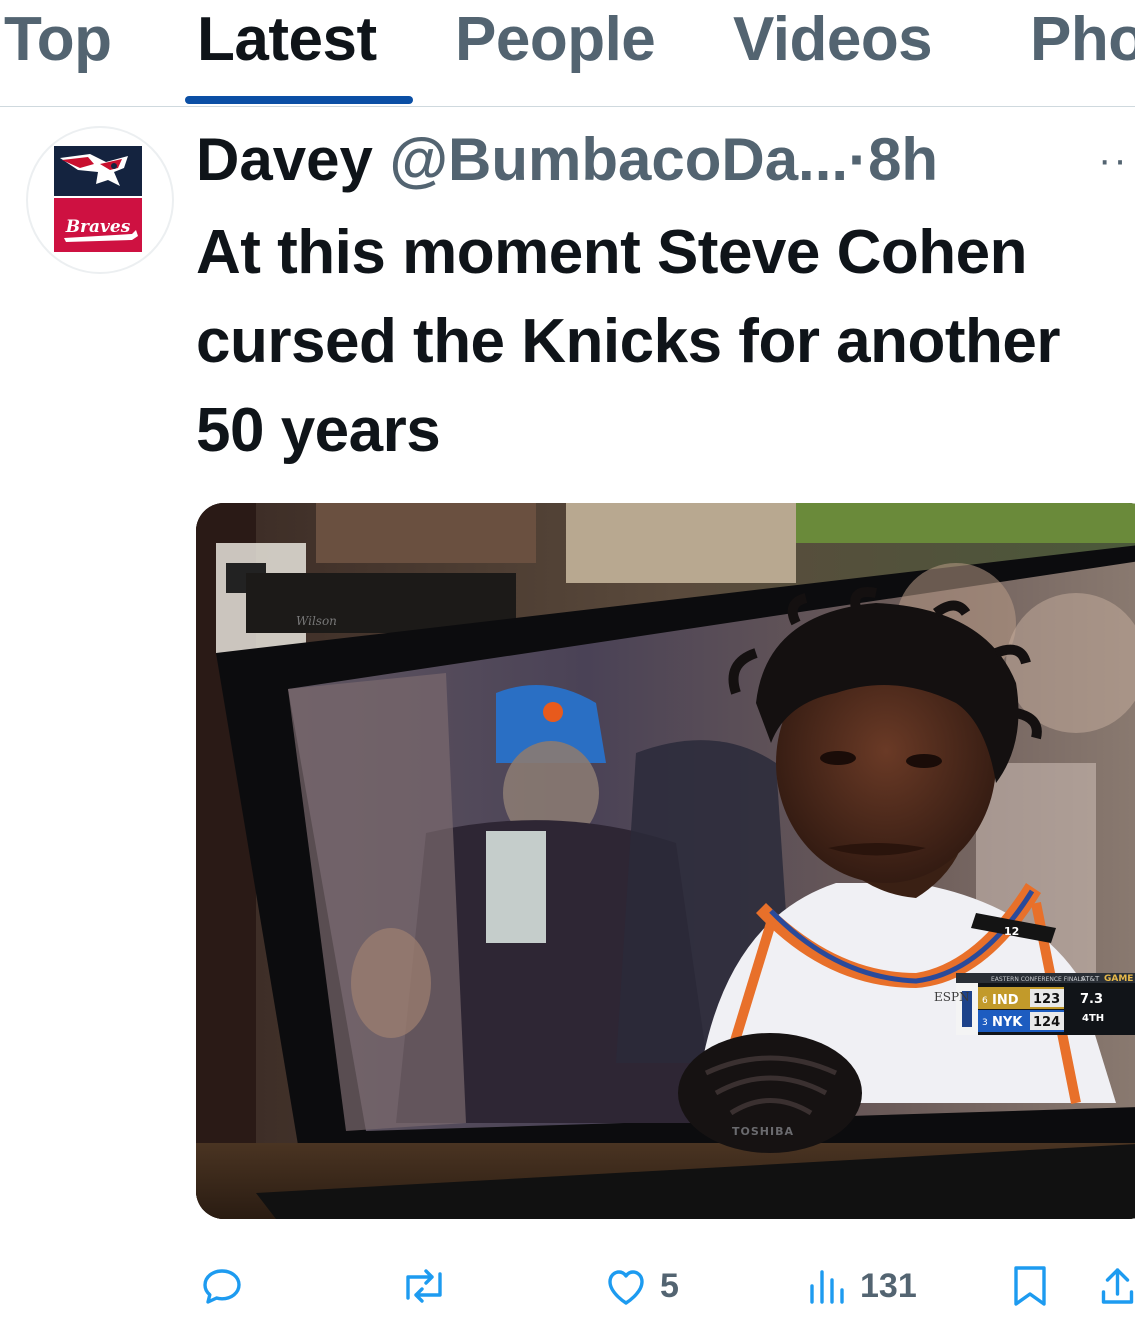 The width and height of the screenshot is (1135, 1344). Describe the element at coordinates (1038, 979) in the screenshot. I see `scorebug-header: EASTERN CONFERENCE FINALS` at that location.